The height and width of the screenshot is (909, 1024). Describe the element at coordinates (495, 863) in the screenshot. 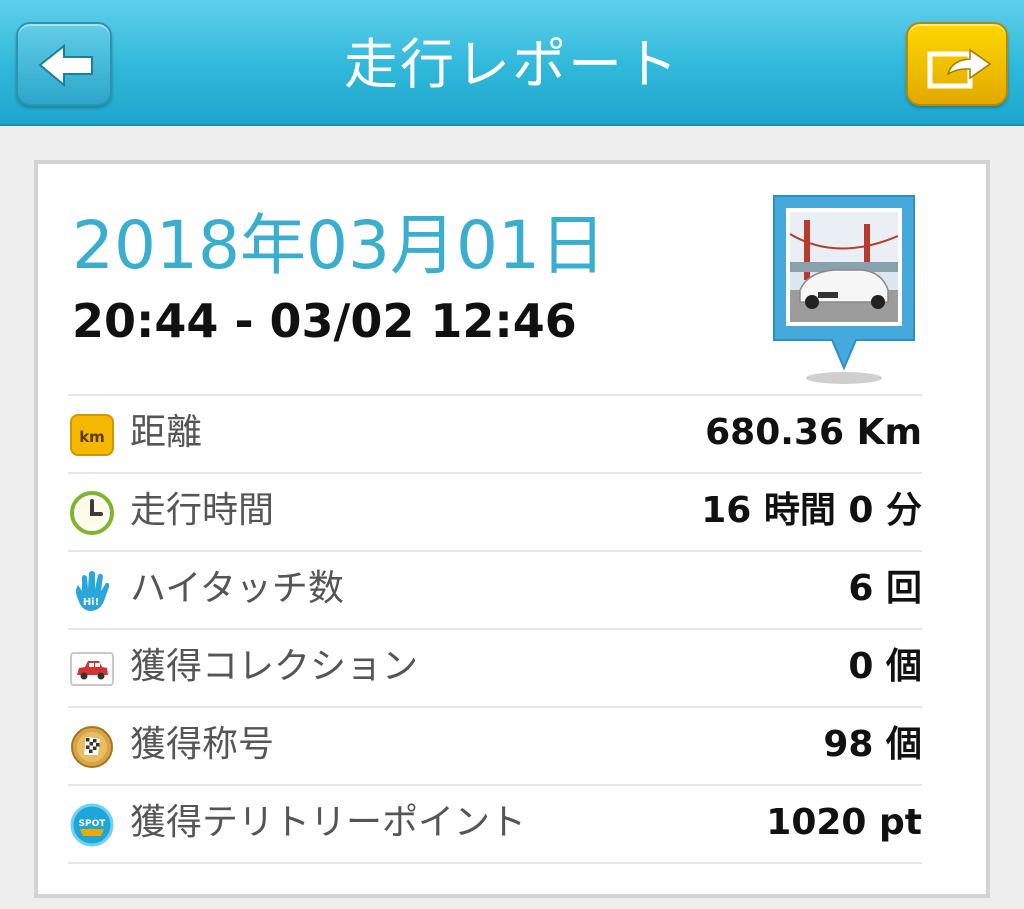

I see `divider` at that location.